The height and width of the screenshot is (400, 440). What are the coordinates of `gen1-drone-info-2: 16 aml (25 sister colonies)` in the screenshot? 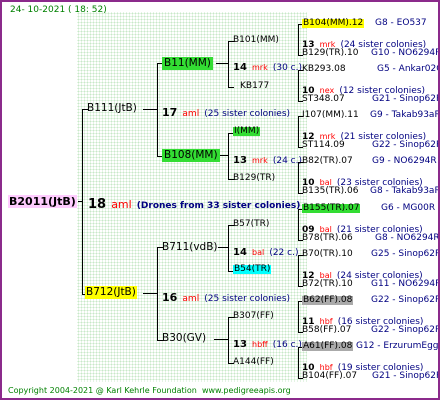 It's located at (226, 296).